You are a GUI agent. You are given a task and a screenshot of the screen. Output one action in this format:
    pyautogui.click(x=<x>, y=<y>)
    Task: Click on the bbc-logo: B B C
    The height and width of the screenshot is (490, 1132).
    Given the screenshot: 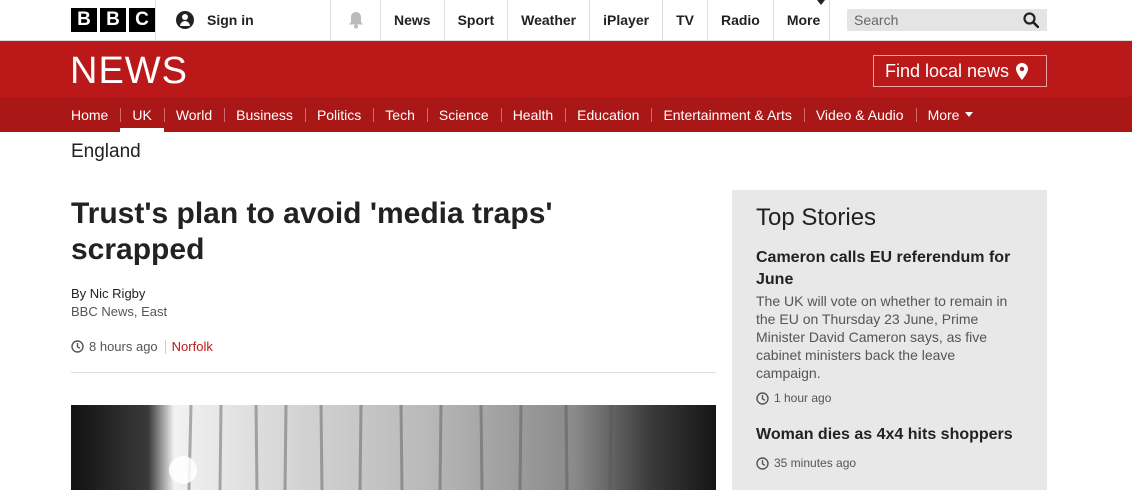 What is the action you would take?
    pyautogui.click(x=113, y=20)
    